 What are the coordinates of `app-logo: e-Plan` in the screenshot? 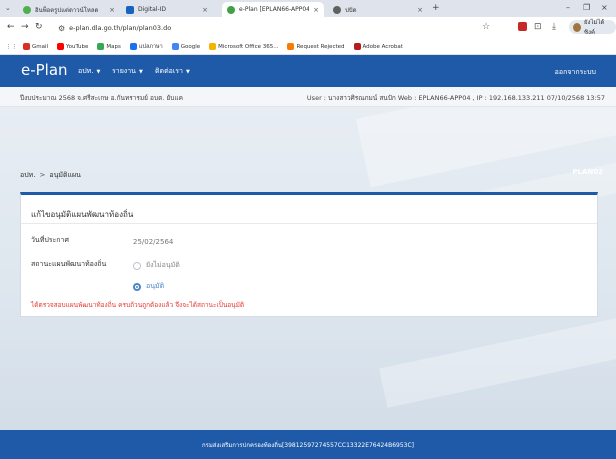 It's located at (44, 70).